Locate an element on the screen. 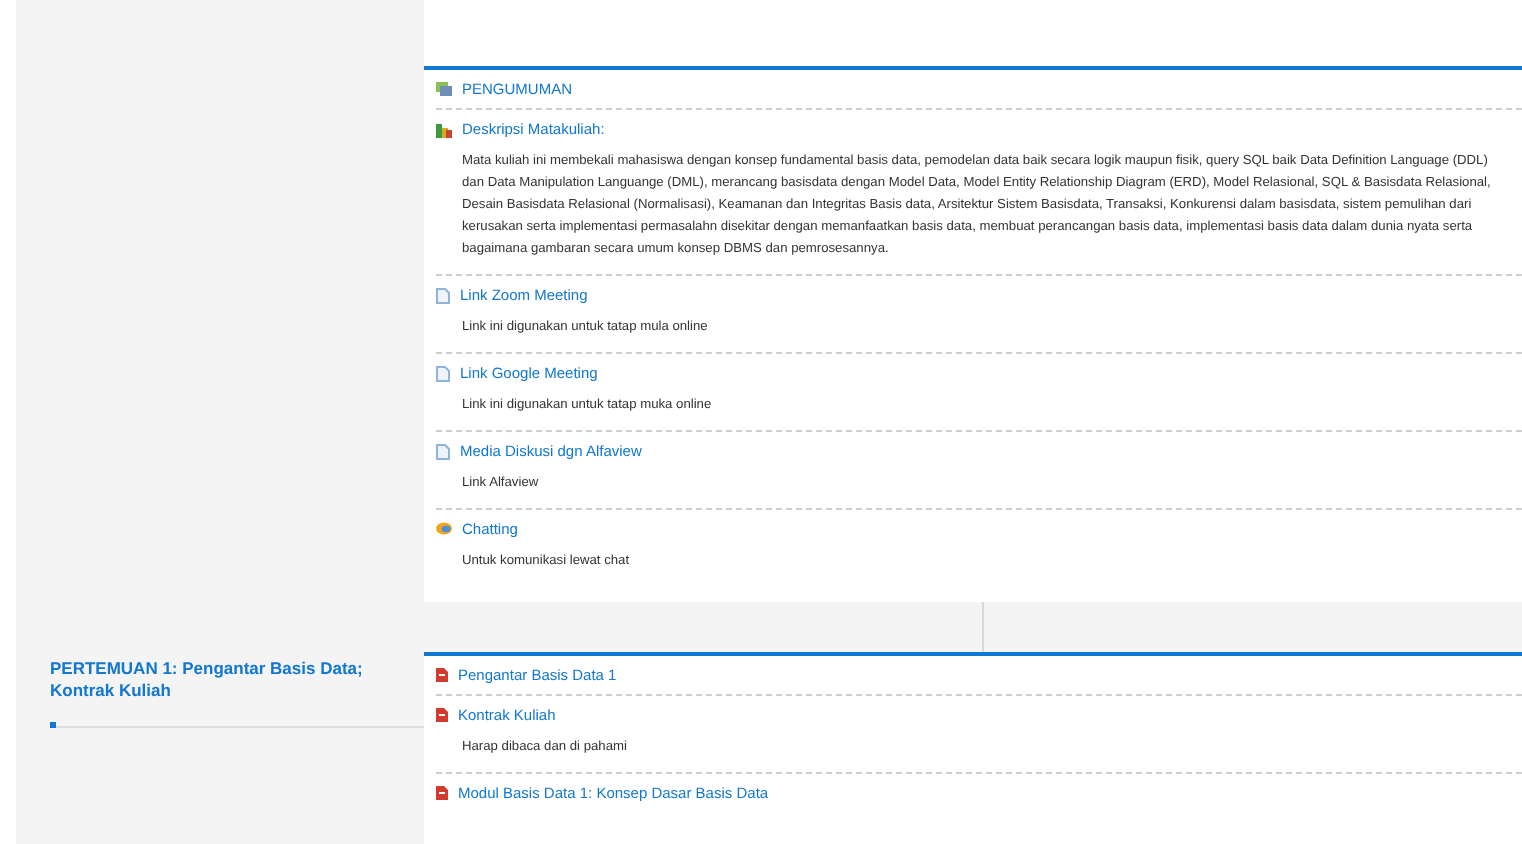 The width and height of the screenshot is (1522, 844). books-icon is located at coordinates (444, 129).